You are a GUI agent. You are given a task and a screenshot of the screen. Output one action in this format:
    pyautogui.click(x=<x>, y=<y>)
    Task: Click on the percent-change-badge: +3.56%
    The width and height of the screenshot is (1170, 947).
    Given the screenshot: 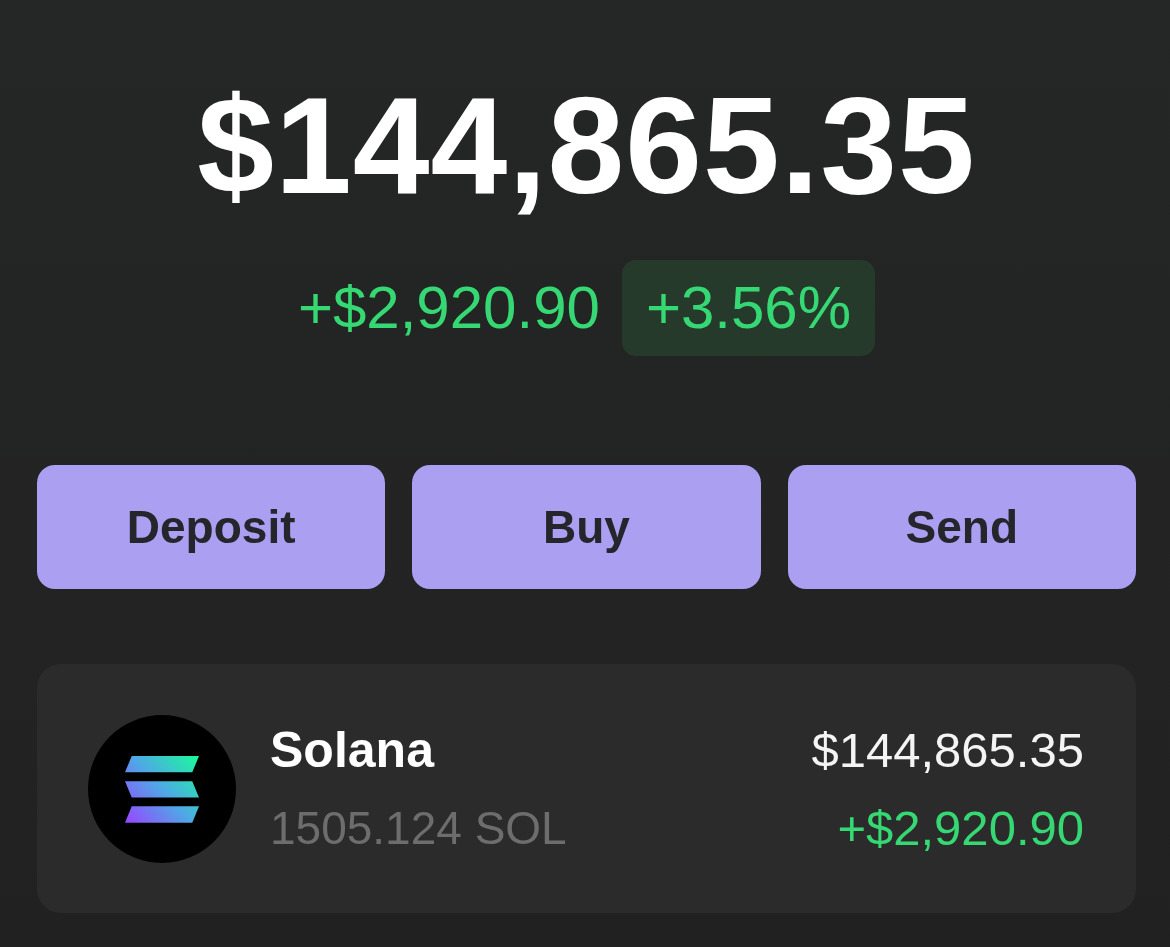 What is the action you would take?
    pyautogui.click(x=748, y=308)
    